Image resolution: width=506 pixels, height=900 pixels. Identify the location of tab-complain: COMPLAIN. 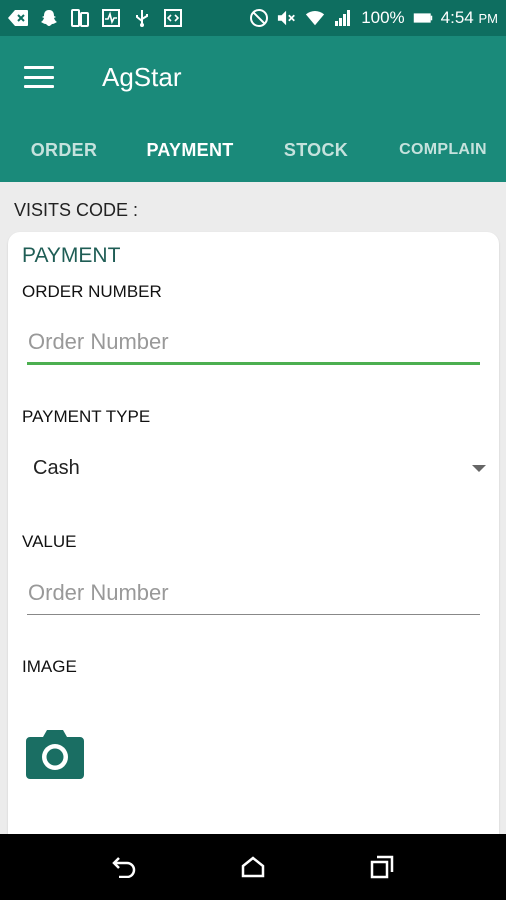
(443, 150).